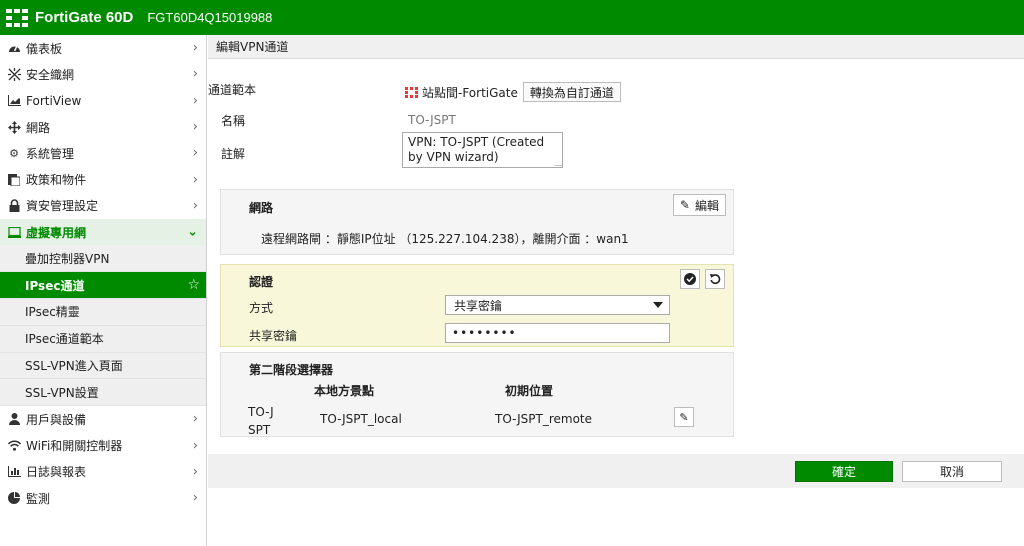  Describe the element at coordinates (544, 419) in the screenshot. I see `selector-remote: TO-JSPT_remote` at that location.